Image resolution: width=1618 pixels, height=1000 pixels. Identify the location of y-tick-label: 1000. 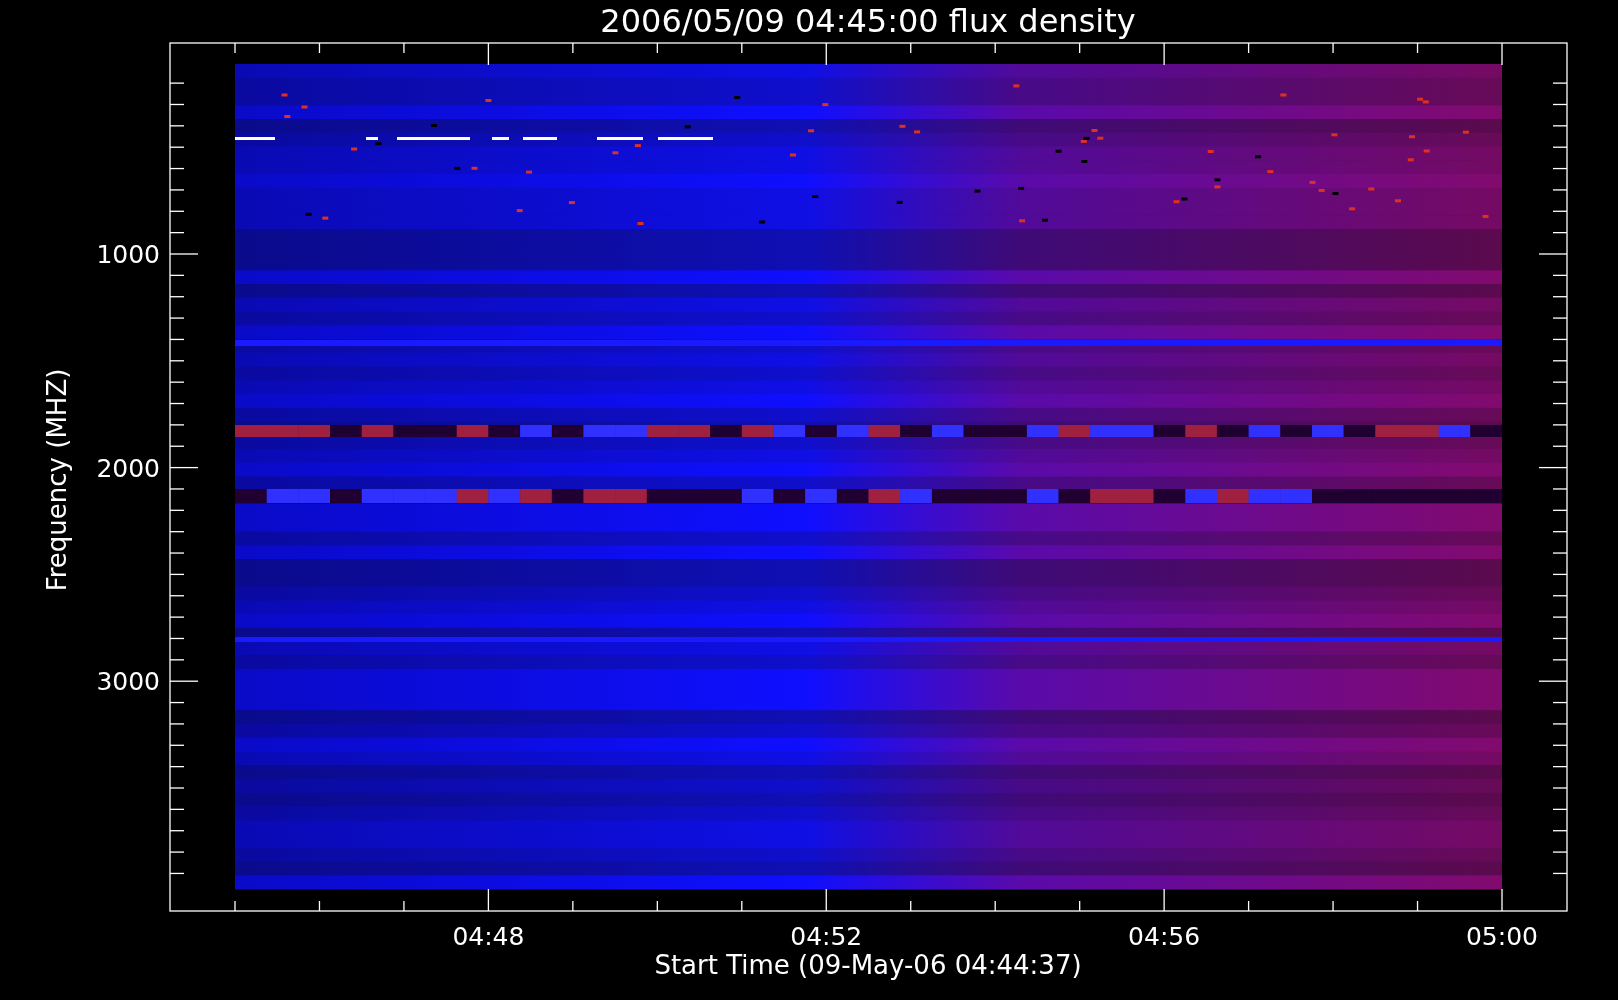
(128, 254).